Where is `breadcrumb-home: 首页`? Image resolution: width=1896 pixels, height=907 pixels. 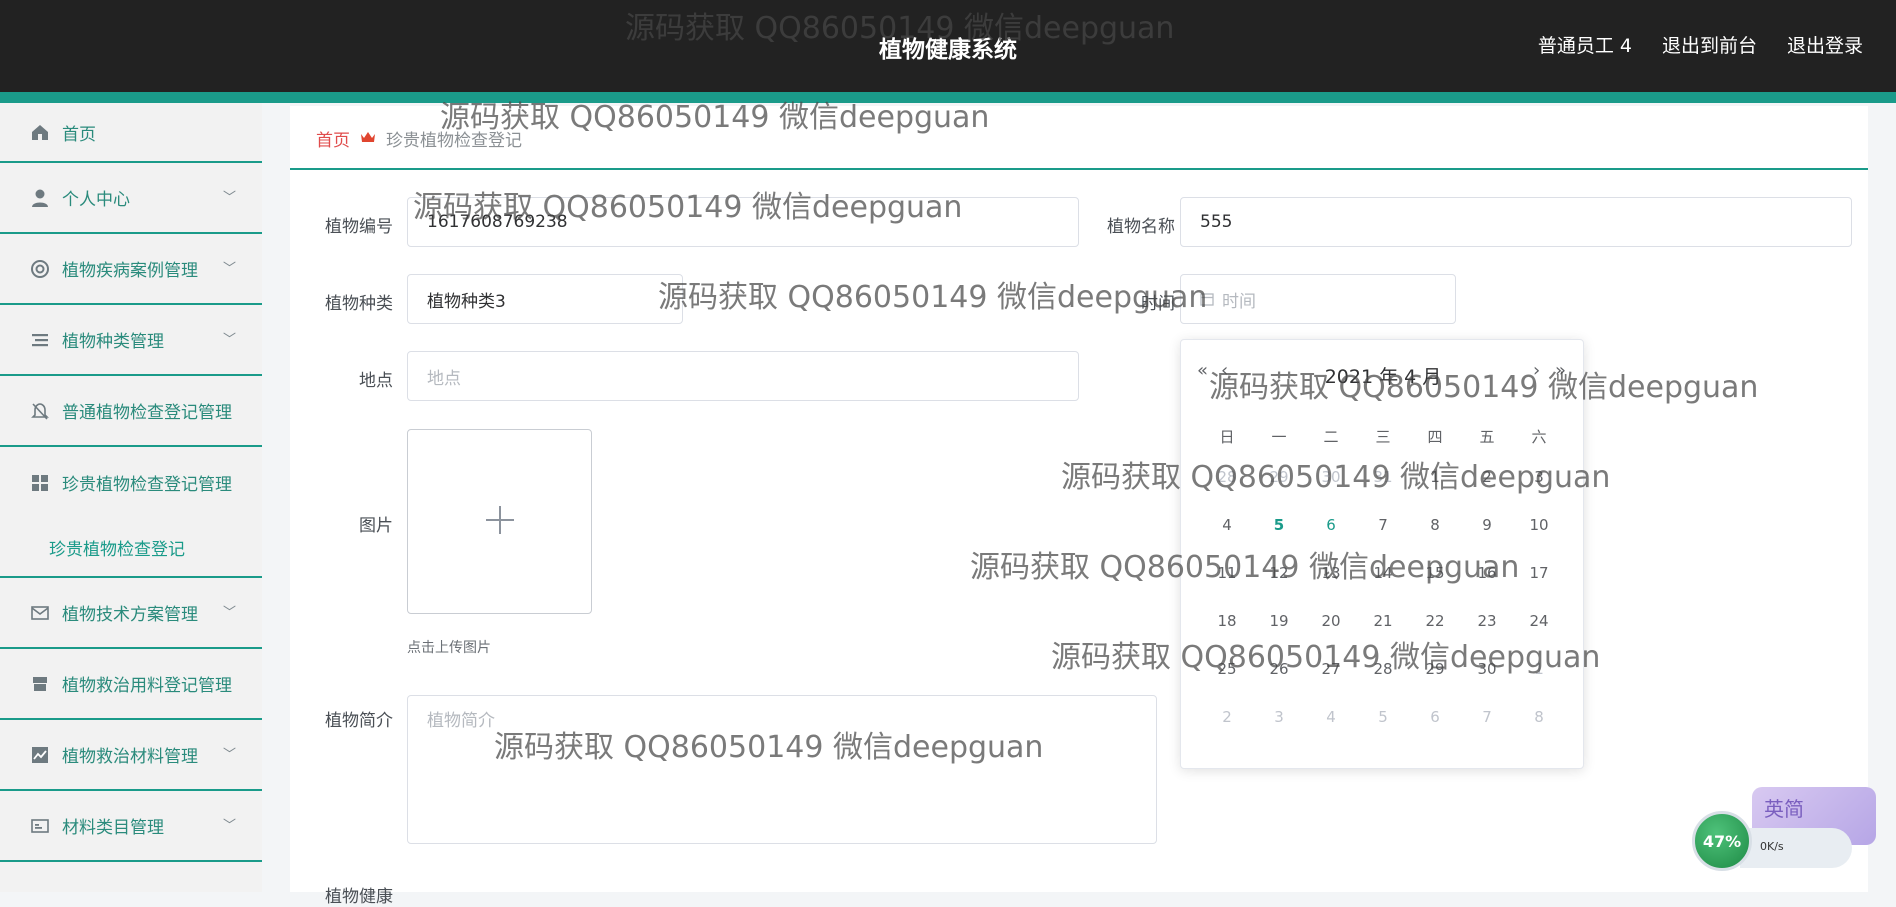
breadcrumb-home: 首页 is located at coordinates (333, 138).